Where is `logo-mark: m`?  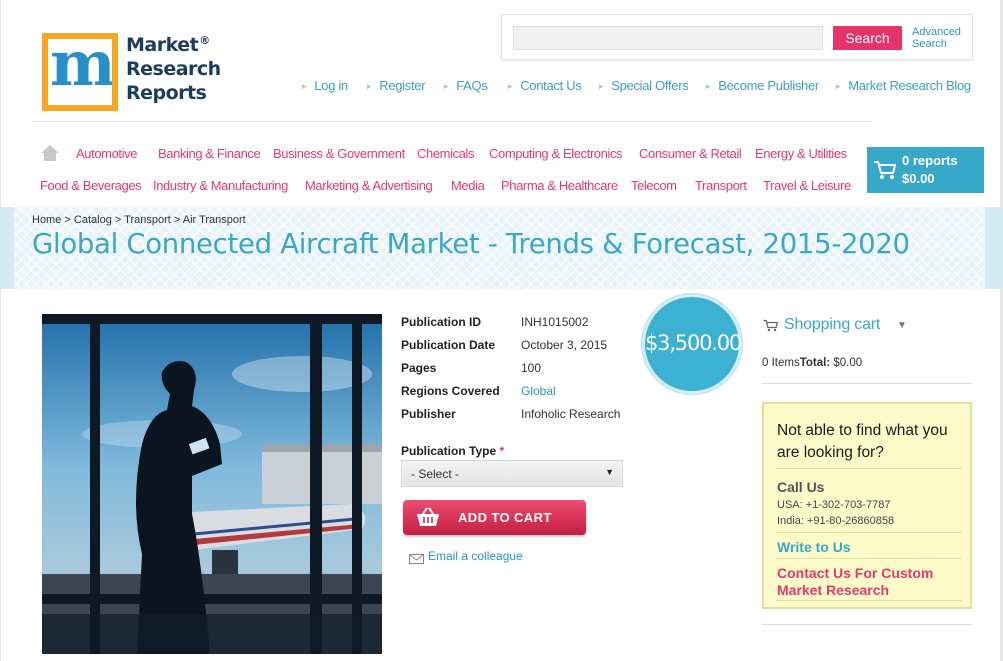 logo-mark: m is located at coordinates (80, 72).